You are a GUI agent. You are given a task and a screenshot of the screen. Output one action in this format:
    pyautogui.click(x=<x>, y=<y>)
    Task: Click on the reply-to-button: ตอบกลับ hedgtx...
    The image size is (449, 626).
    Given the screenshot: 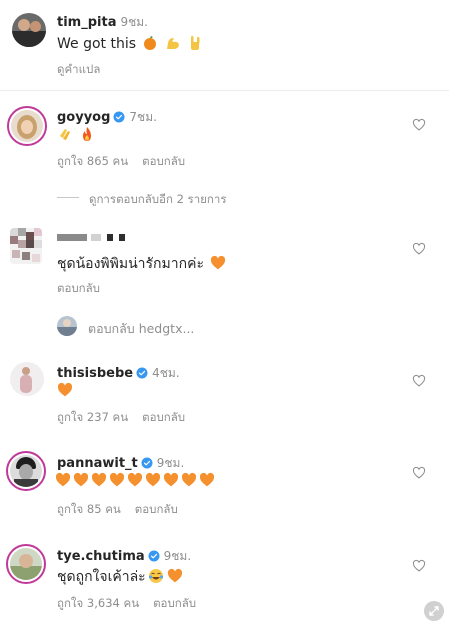 What is the action you would take?
    pyautogui.click(x=141, y=329)
    